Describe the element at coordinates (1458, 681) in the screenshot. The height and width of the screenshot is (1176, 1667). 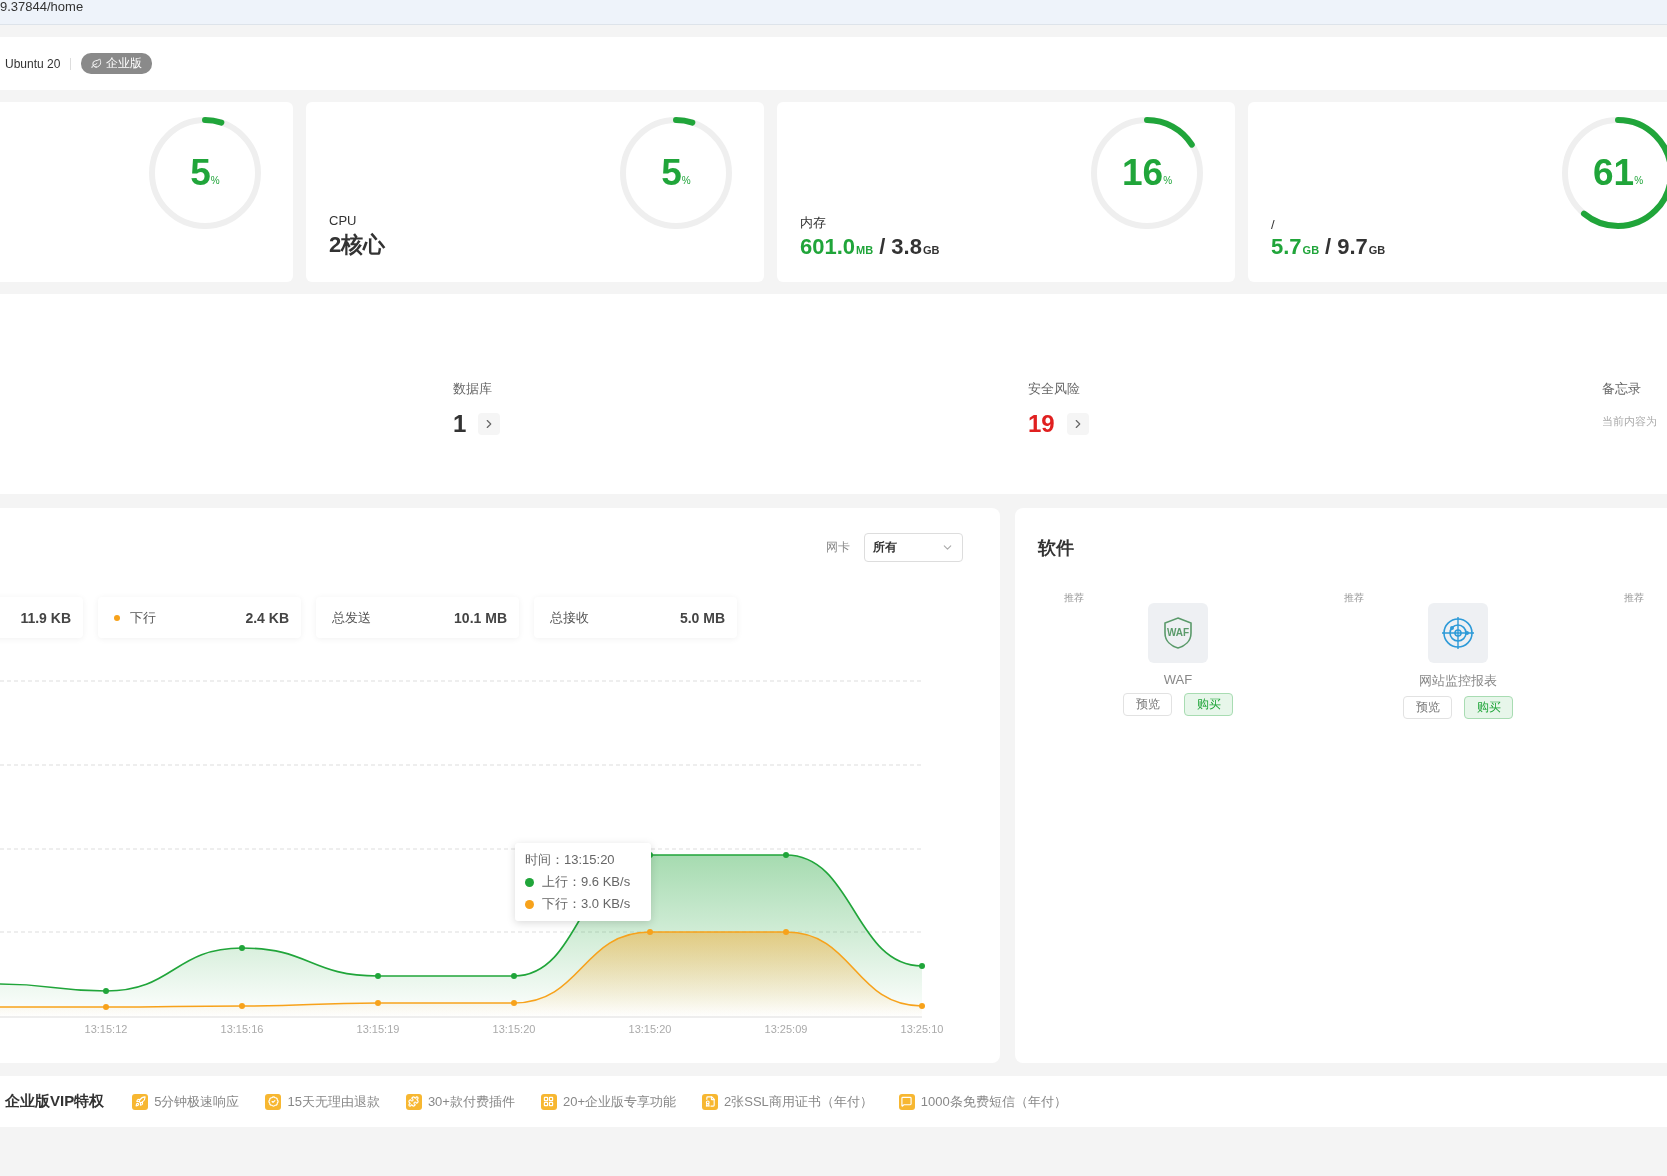
I see `app-name: 网站监控报表` at that location.